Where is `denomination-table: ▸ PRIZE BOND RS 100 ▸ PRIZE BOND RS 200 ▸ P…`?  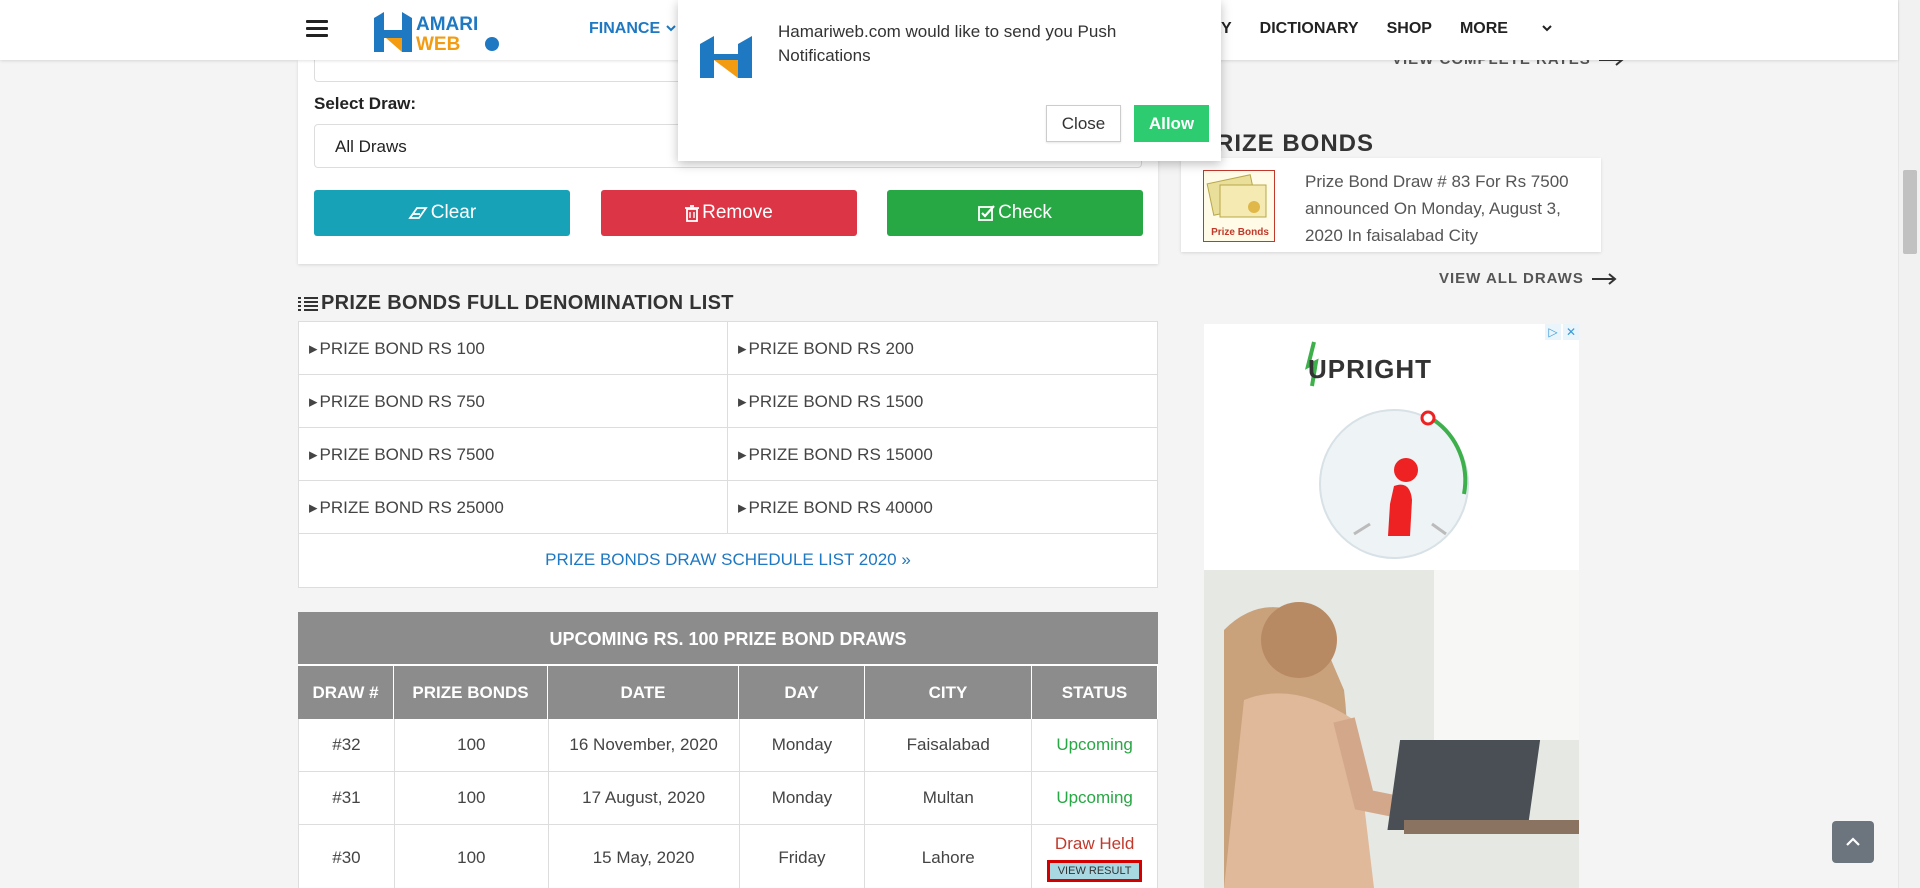
denomination-table: ▸ PRIZE BOND RS 100 ▸ PRIZE BOND RS 200 ▸ P… is located at coordinates (728, 454).